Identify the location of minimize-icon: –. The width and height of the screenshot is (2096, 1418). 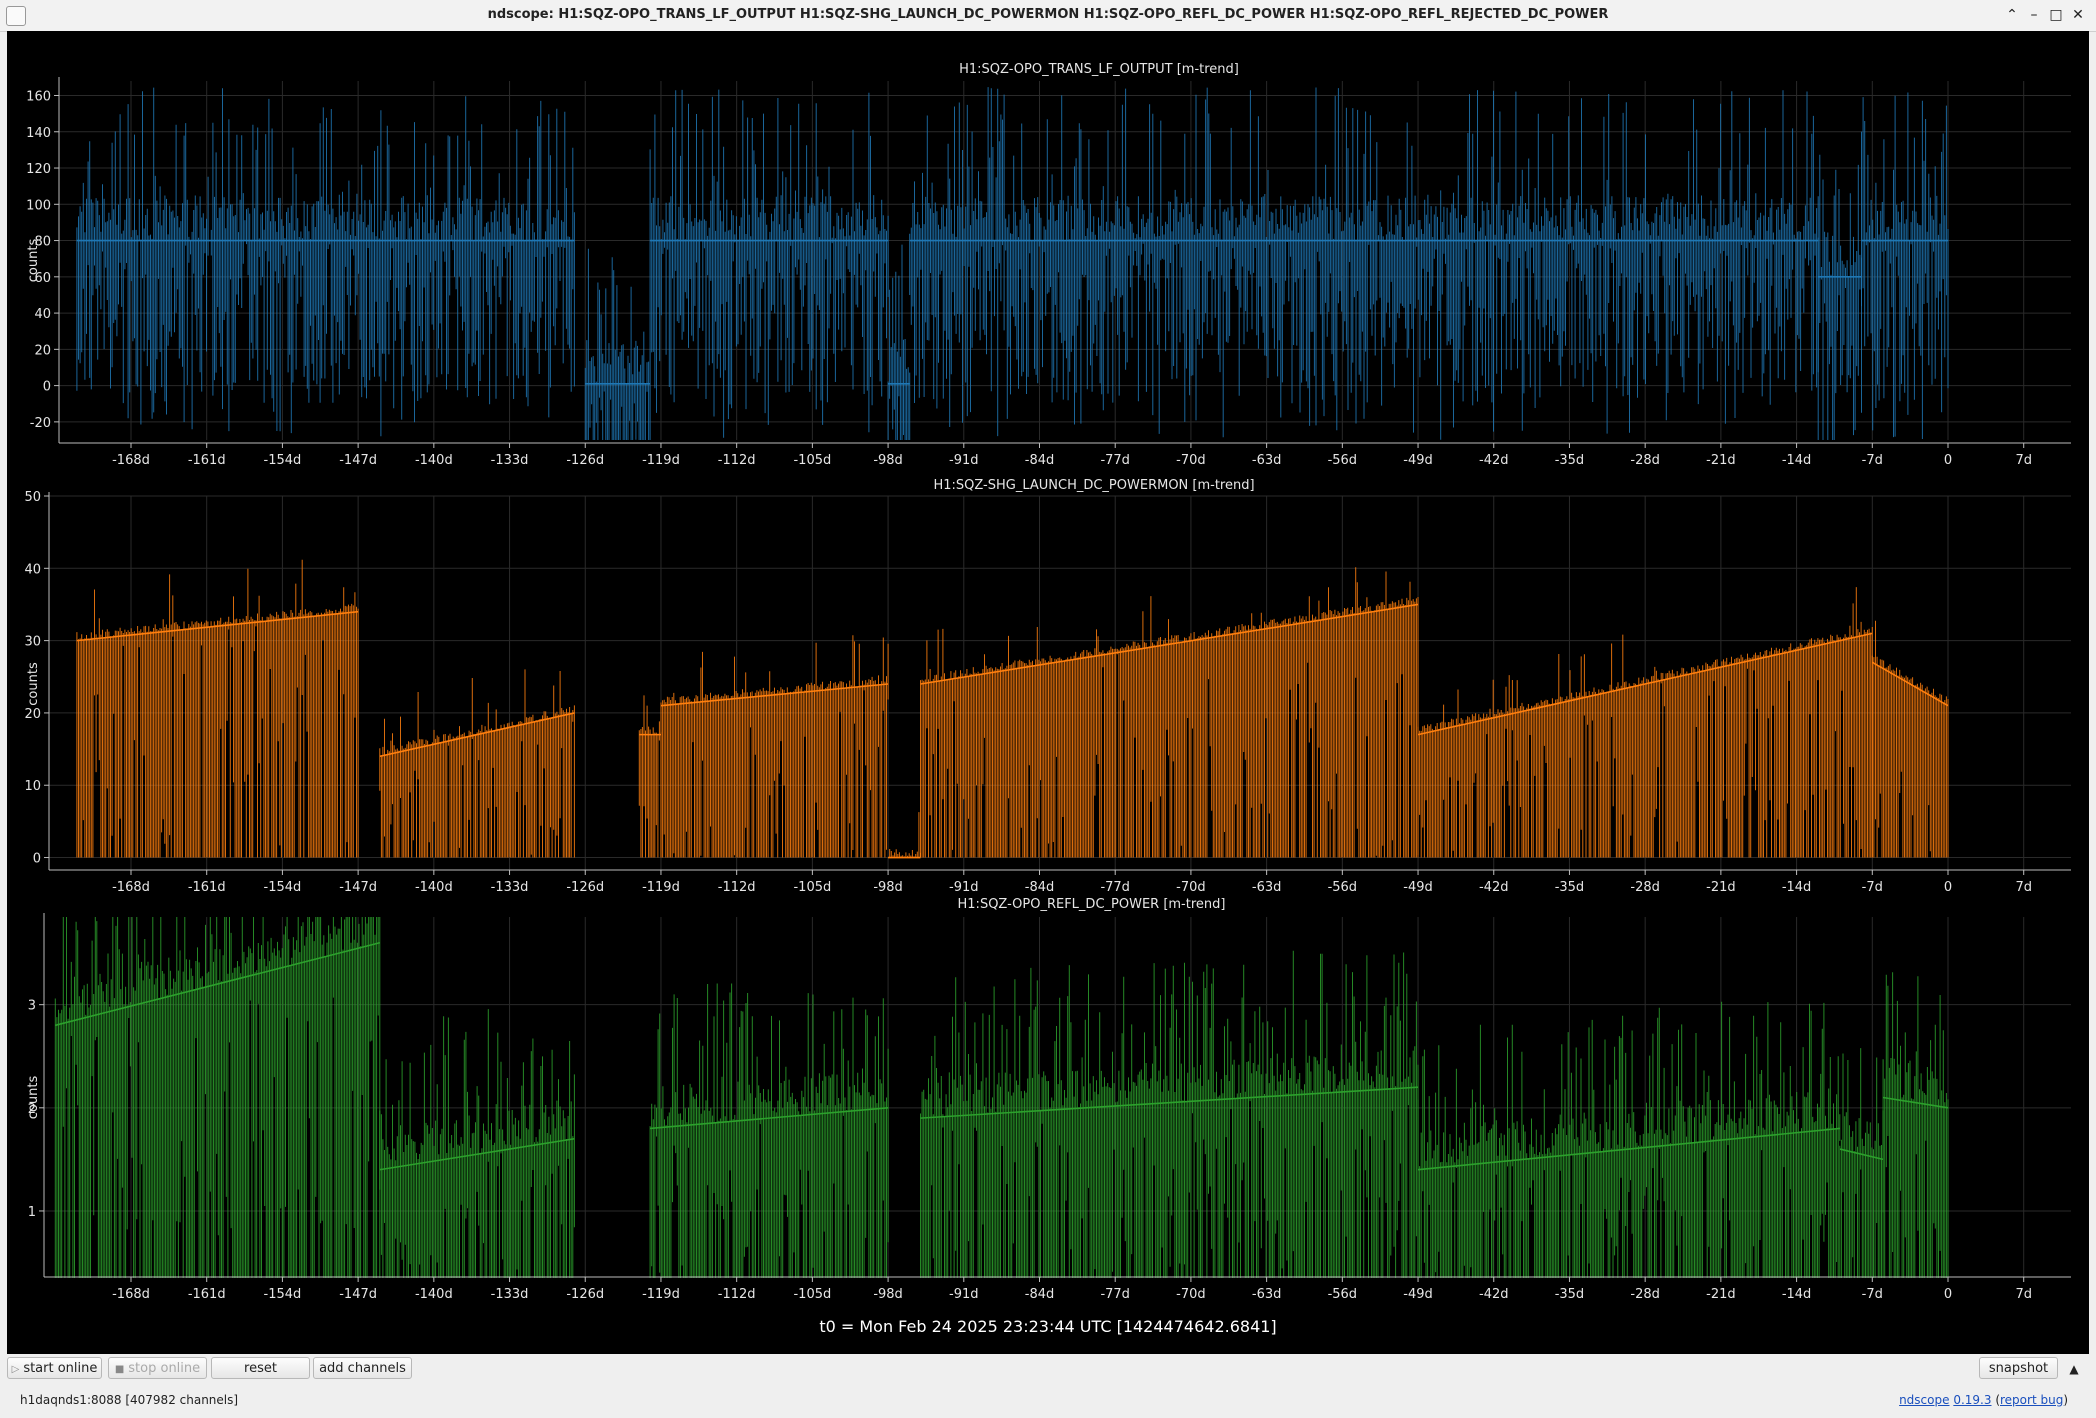
(2034, 15).